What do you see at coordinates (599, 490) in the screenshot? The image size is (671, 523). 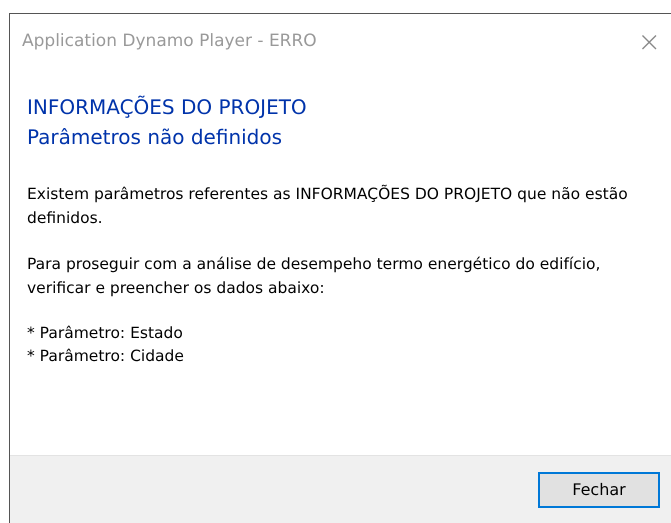 I see `close-dialog-button: Fechar` at bounding box center [599, 490].